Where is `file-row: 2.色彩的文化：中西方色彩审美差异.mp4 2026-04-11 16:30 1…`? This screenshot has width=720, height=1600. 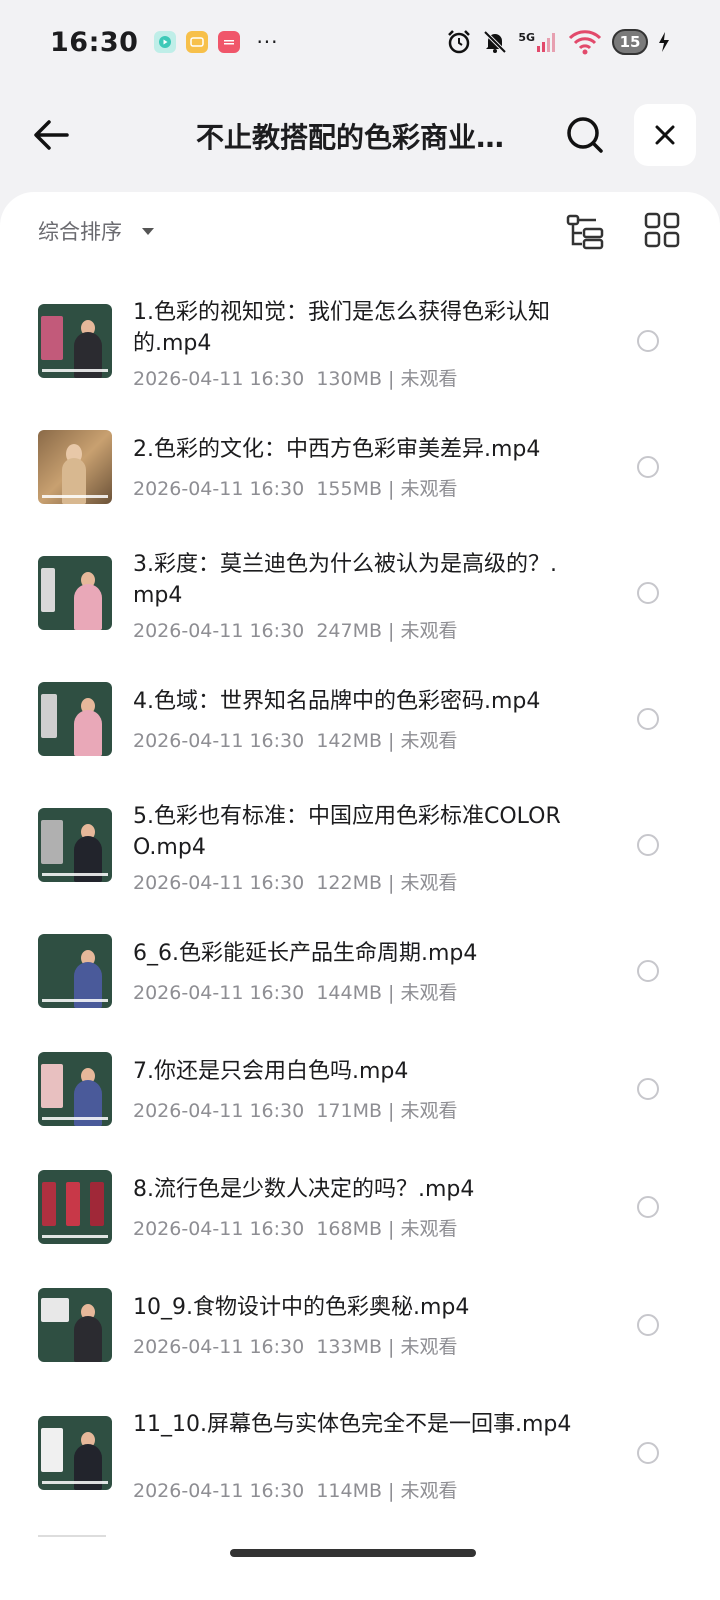
file-row: 2.色彩的文化：中西方色彩审美差异.mp4 2026-04-11 16:30 1… is located at coordinates (360, 468).